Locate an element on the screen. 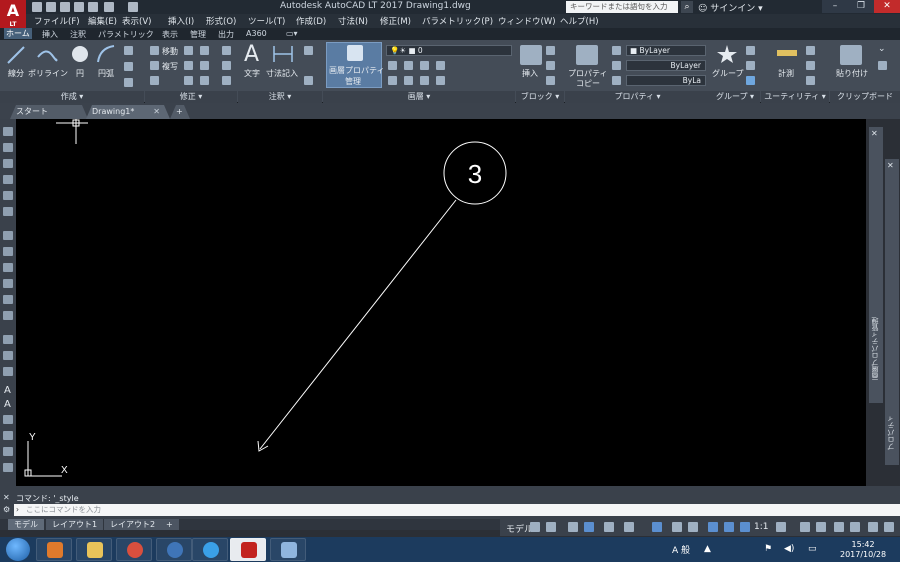  explode-icon is located at coordinates (226, 65).